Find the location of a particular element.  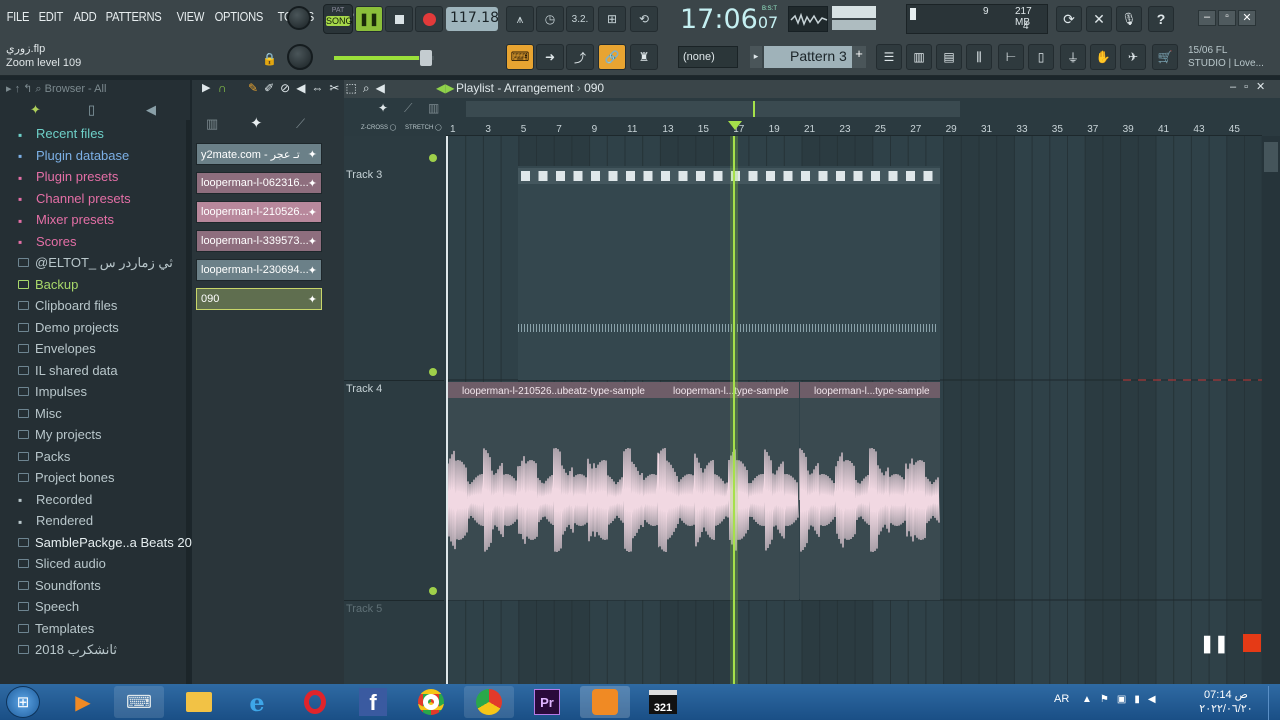

channel-clip-source: looperman-l-210526... ✦ is located at coordinates (259, 212).